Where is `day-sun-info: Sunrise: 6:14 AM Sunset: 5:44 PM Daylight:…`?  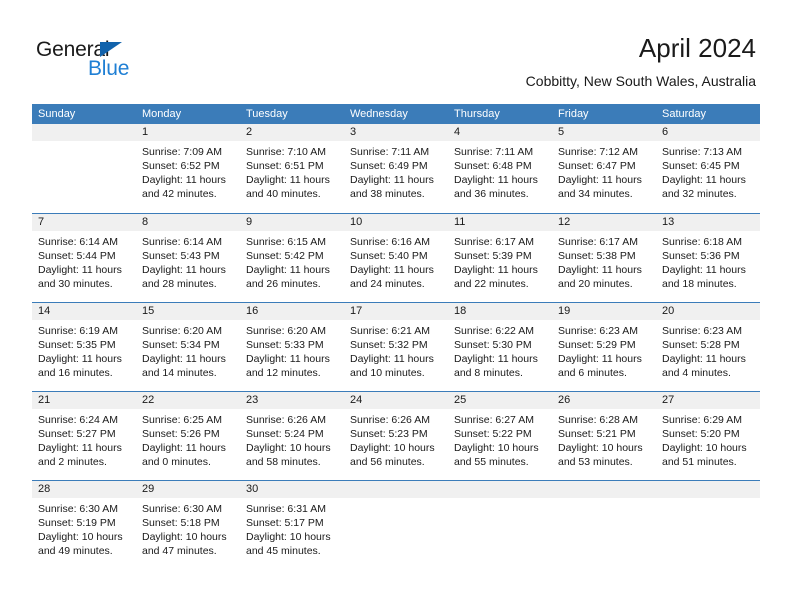 day-sun-info: Sunrise: 6:14 AM Sunset: 5:44 PM Daylight:… is located at coordinates (84, 261).